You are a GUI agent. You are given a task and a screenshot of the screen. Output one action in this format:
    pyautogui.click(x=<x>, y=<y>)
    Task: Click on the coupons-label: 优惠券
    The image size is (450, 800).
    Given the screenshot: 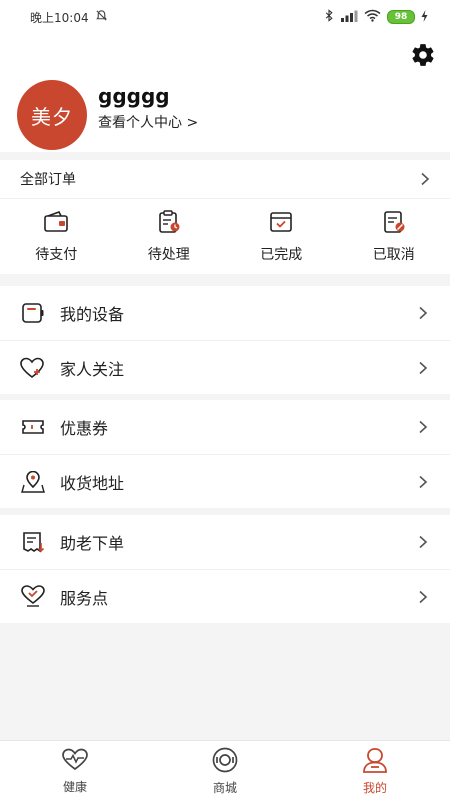 What is the action you would take?
    pyautogui.click(x=84, y=428)
    